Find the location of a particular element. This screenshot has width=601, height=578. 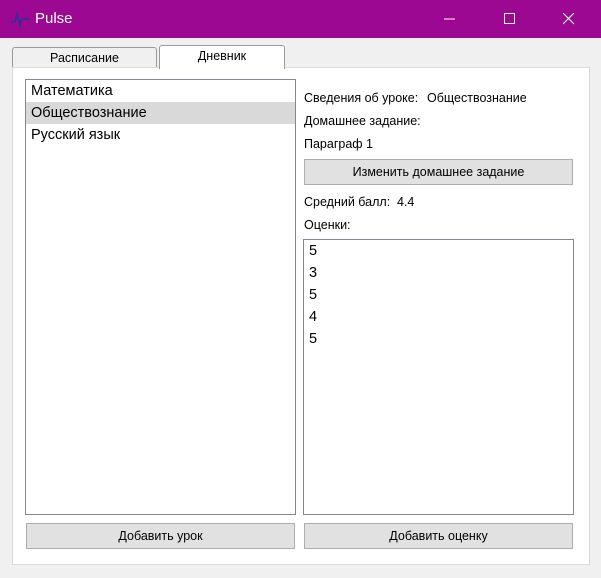

lesson-details-label: Сведения об уроке: is located at coordinates (361, 98).